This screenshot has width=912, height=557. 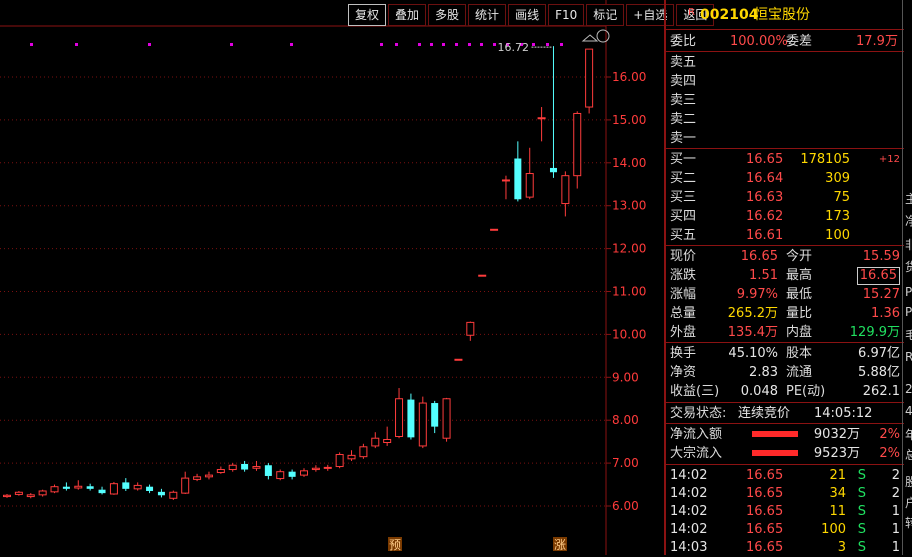 I want to click on buy-level-label: 买一, so click(x=683, y=159).